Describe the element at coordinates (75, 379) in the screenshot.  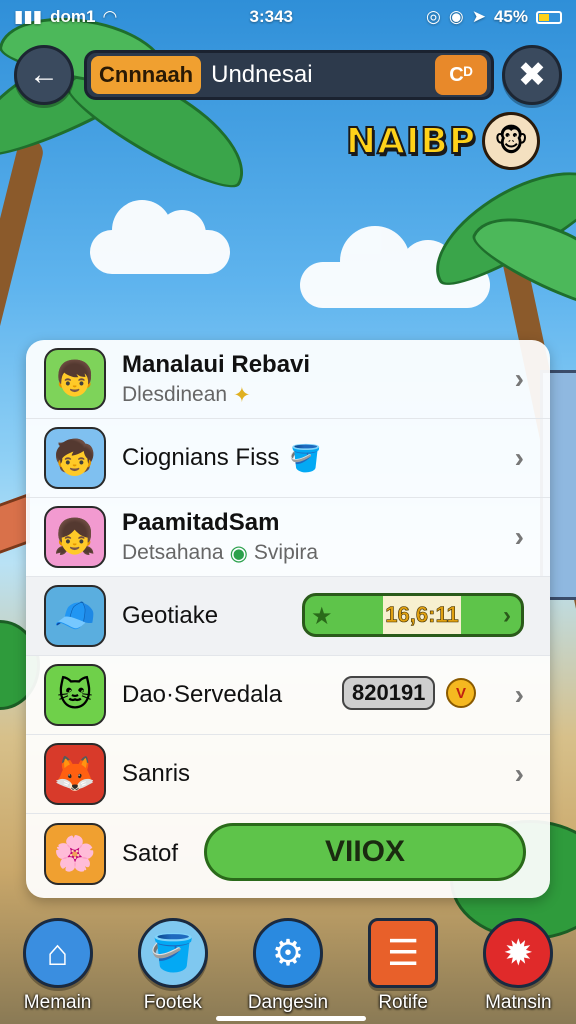
I see `boy-avatar-icon: 👦` at that location.